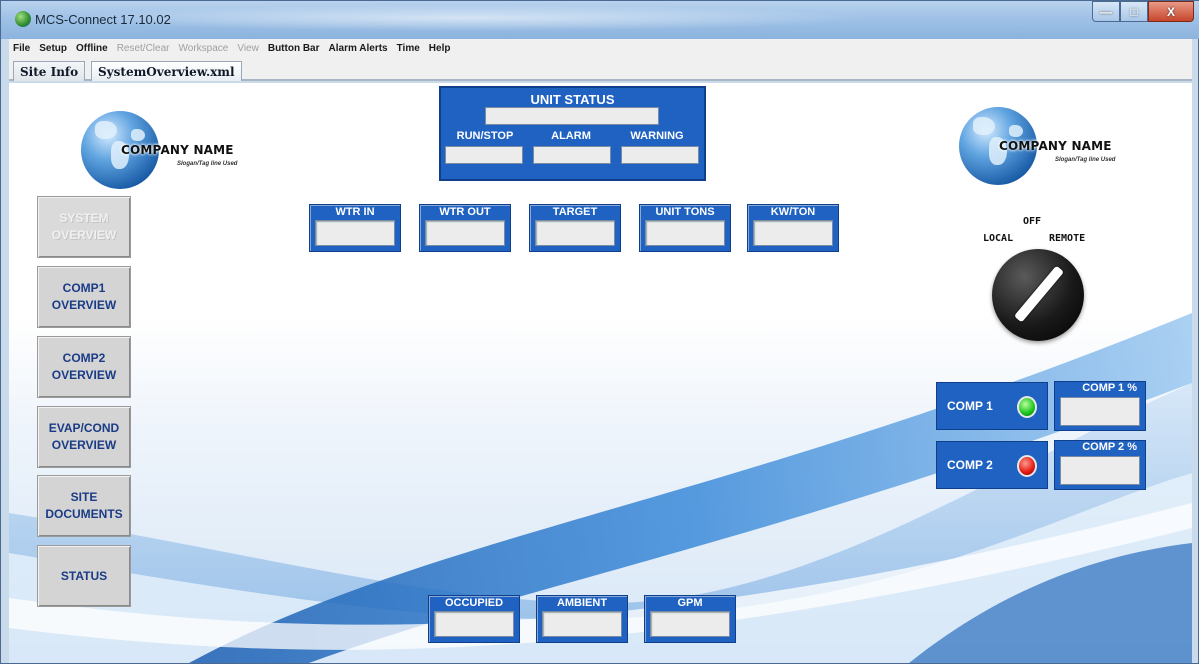  I want to click on comp2-percent-label: COMP 2 %, so click(1109, 447).